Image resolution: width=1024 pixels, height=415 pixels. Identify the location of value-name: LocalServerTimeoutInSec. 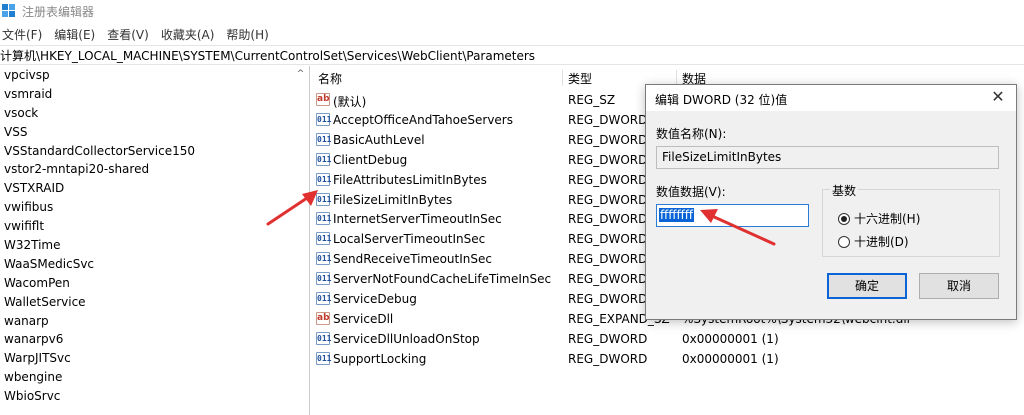
(409, 239).